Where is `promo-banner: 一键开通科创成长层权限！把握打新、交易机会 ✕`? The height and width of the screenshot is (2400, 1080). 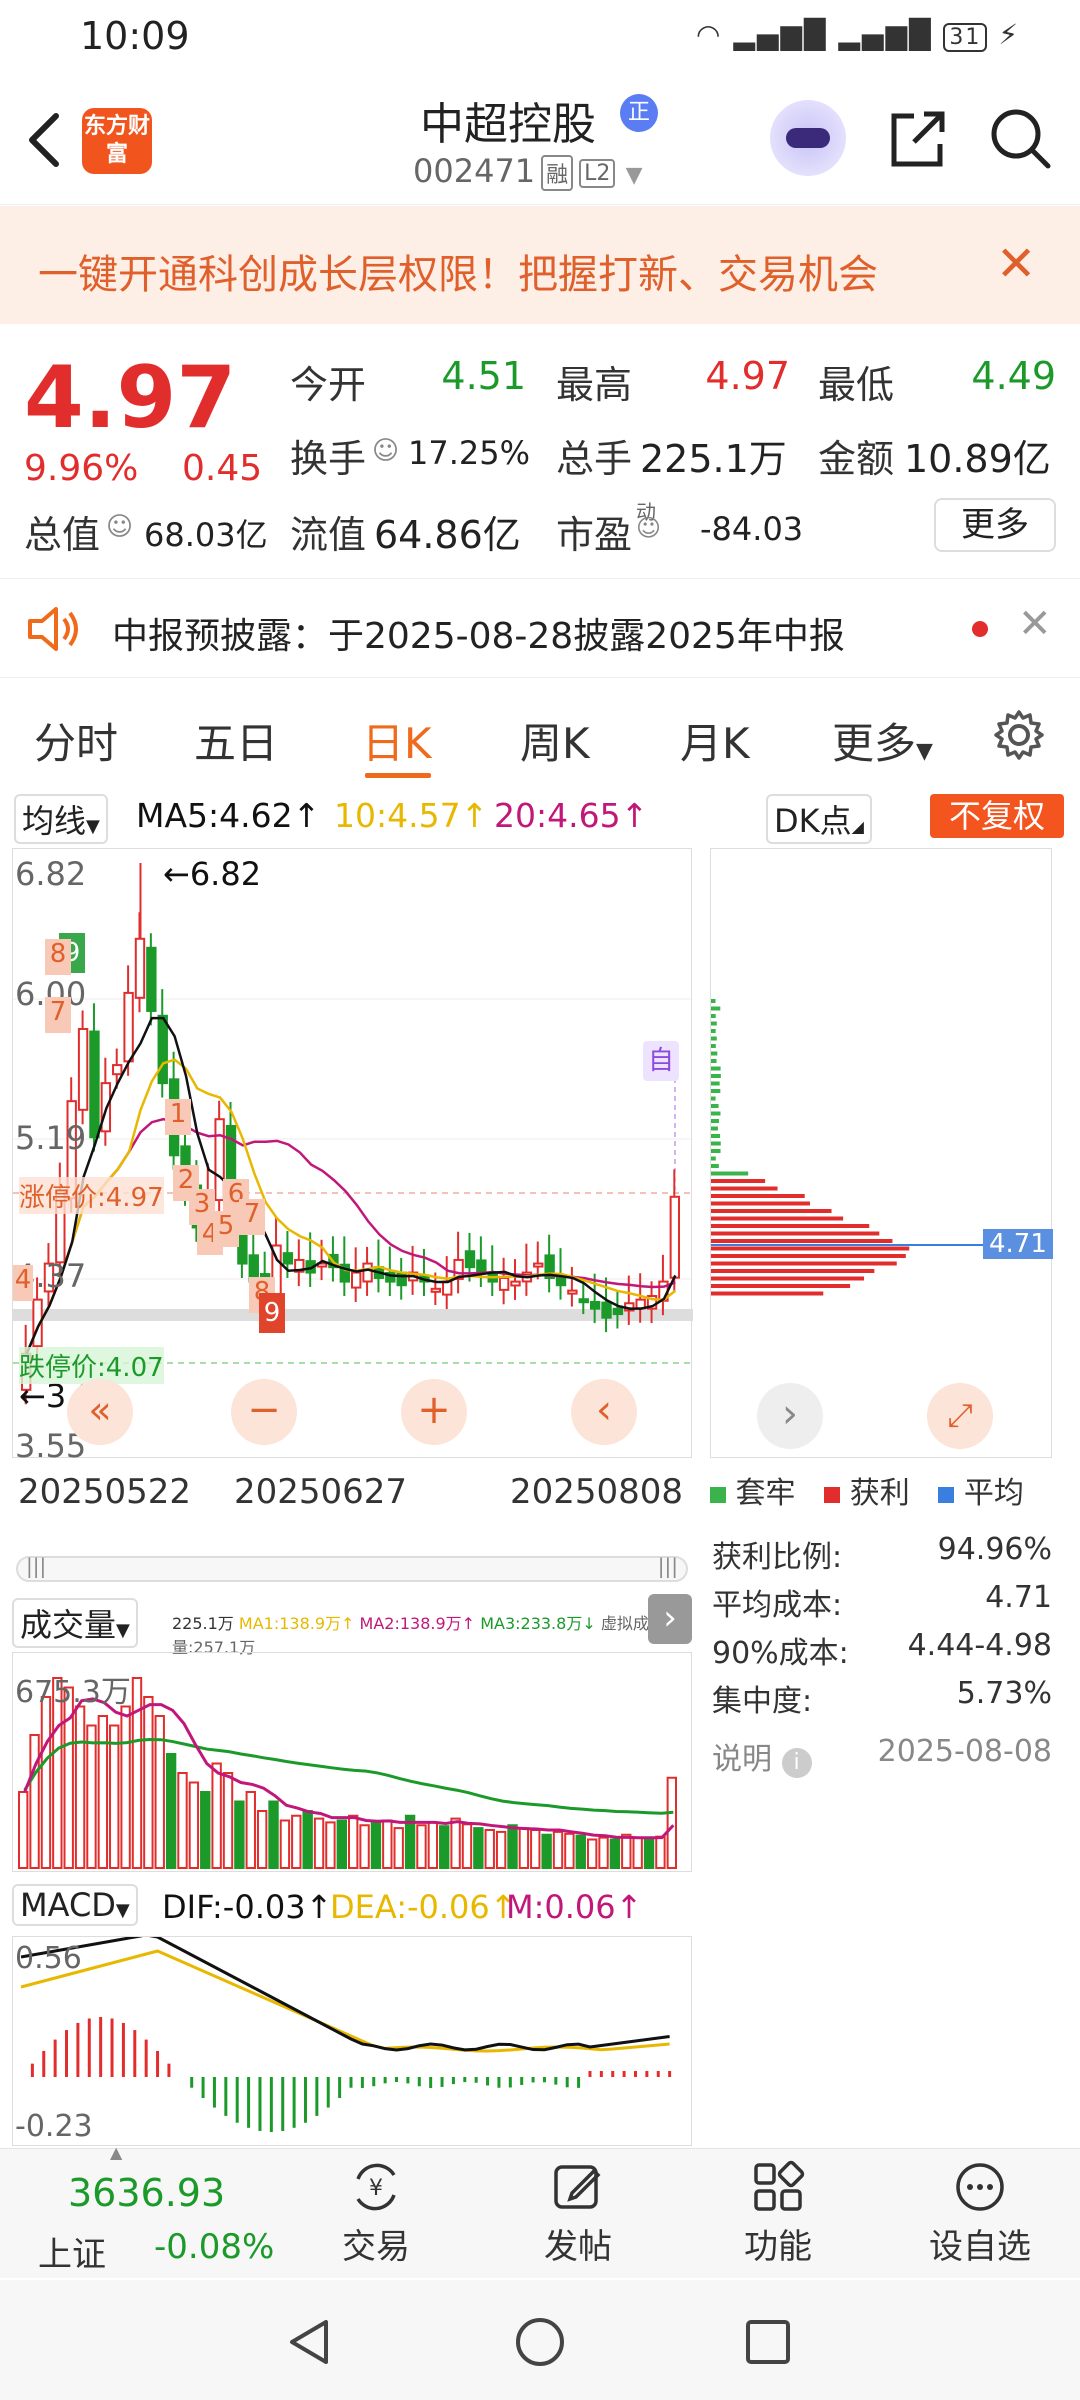
promo-banner: 一键开通科创成长层权限！把握打新、交易机会 ✕ is located at coordinates (540, 265).